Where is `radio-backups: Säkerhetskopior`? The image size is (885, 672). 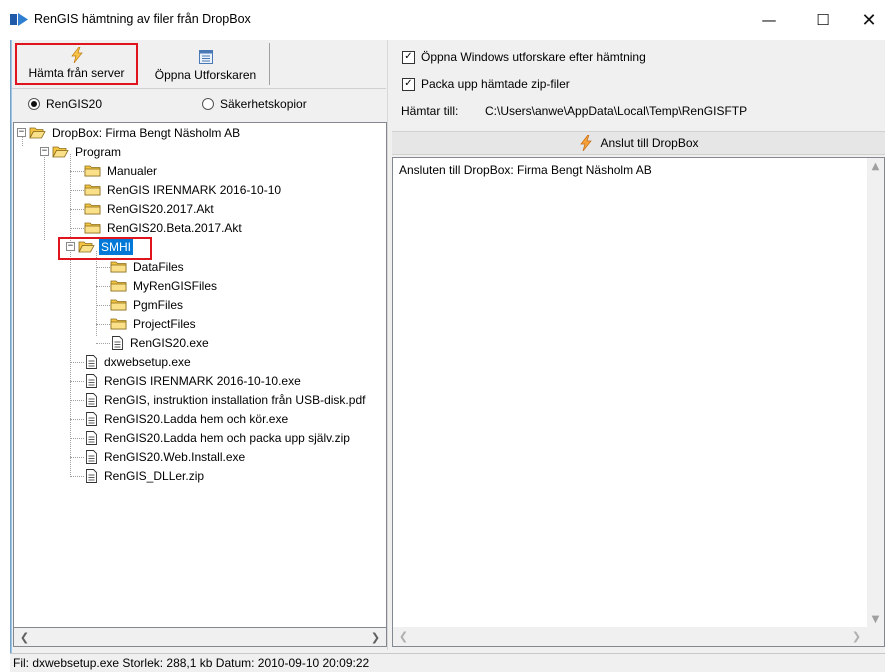
radio-backups: Säkerhetskopior is located at coordinates (254, 104).